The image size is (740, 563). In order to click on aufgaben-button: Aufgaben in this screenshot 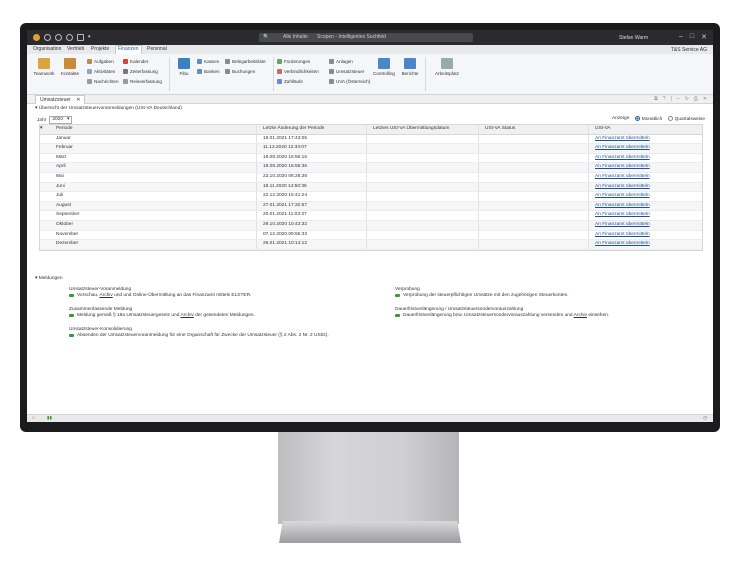, I will do `click(100, 61)`.